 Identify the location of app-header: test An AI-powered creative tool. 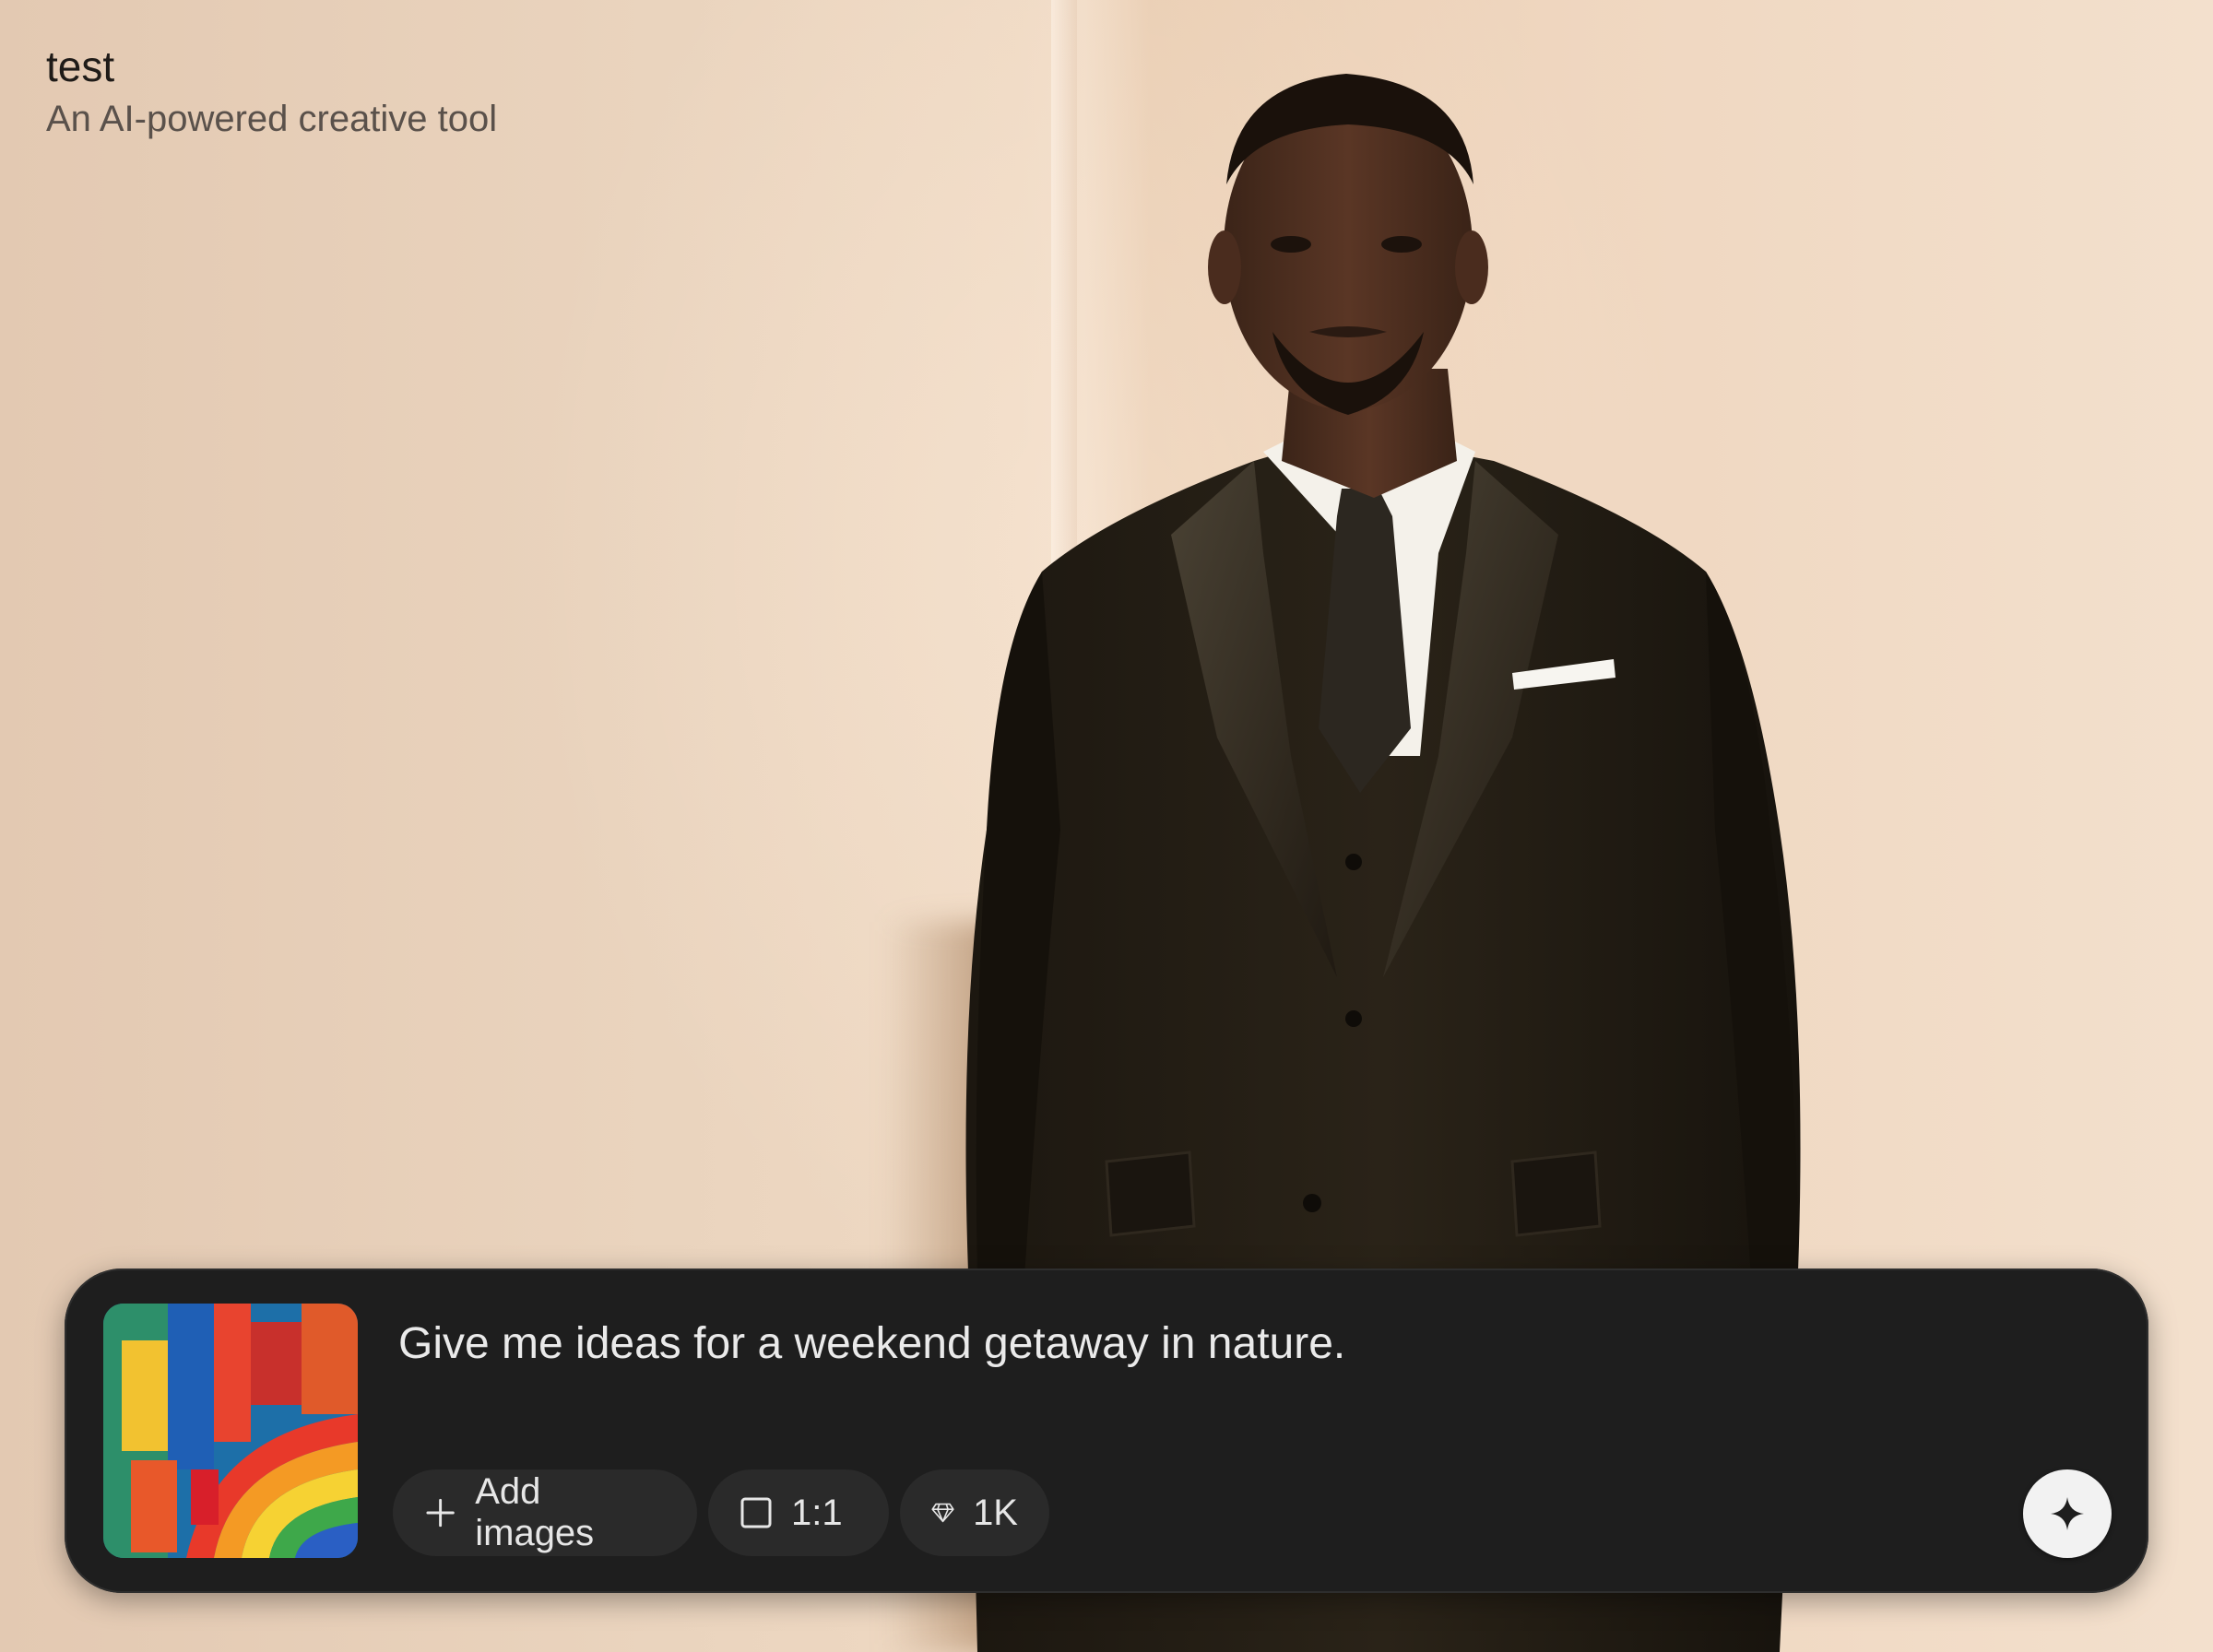
(271, 91).